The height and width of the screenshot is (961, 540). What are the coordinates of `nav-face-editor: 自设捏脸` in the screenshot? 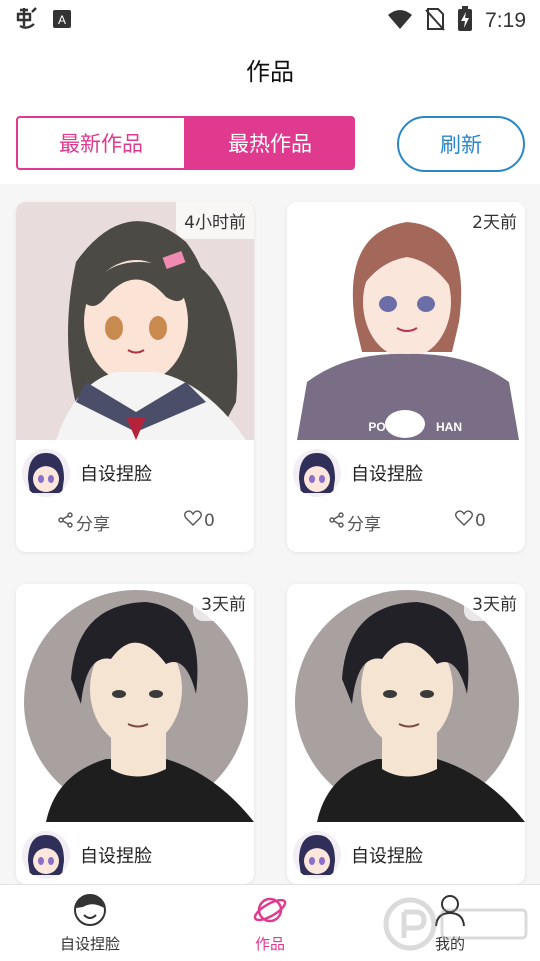 It's located at (90, 923).